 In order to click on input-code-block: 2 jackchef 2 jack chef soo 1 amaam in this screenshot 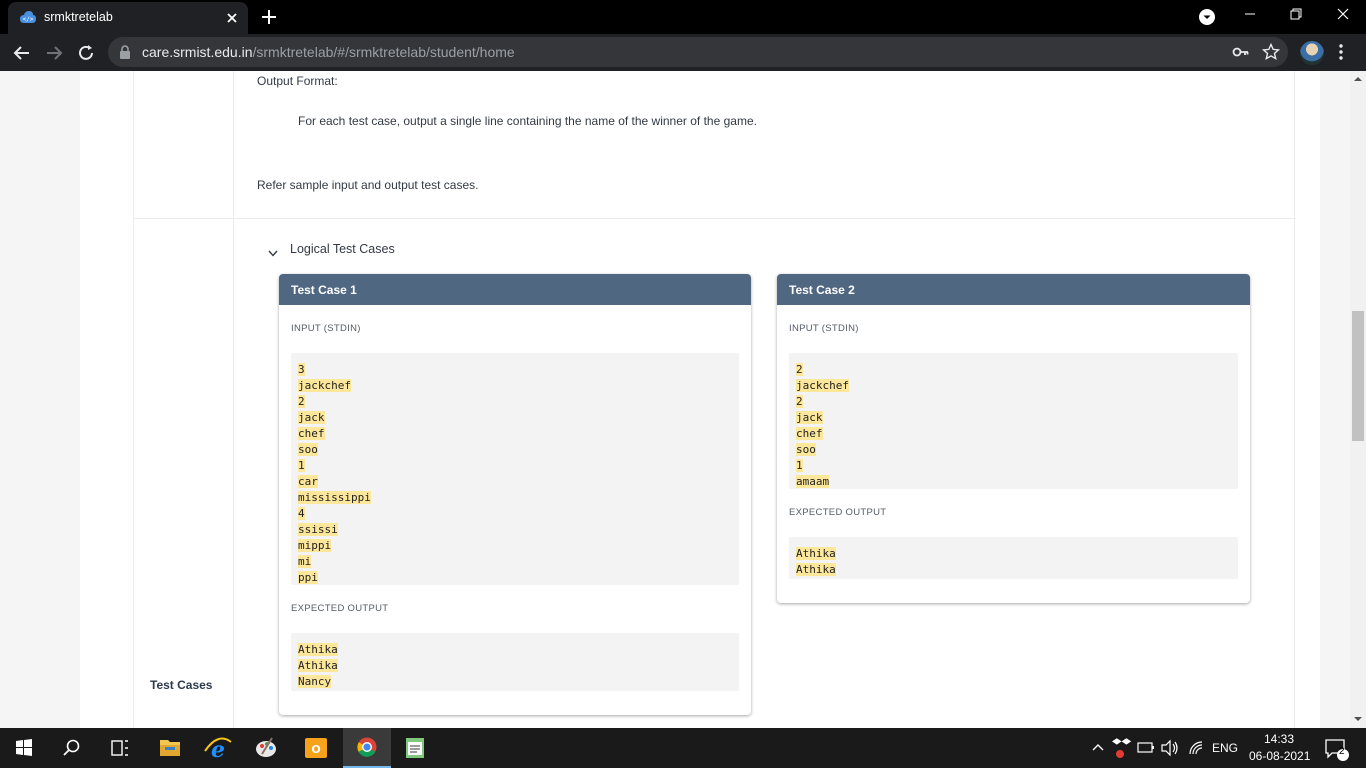, I will do `click(1013, 421)`.